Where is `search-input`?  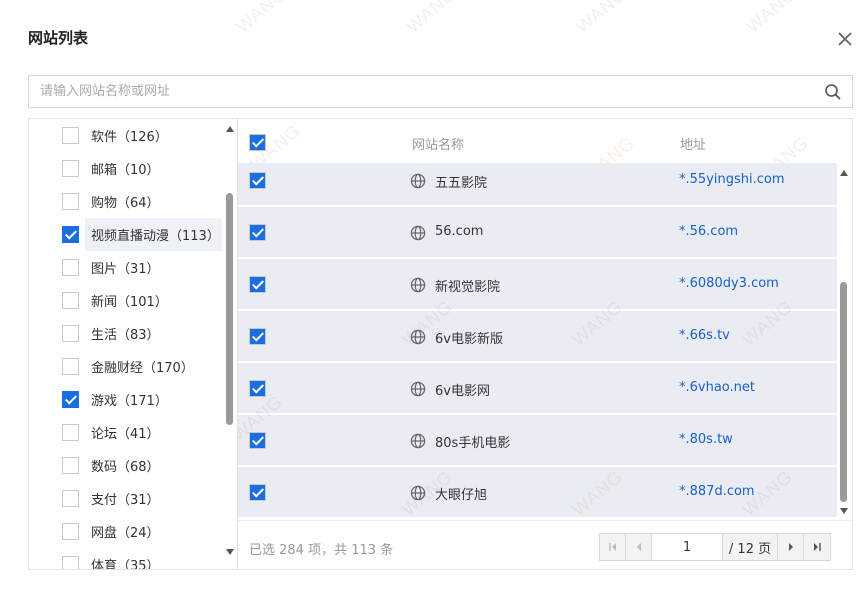 search-input is located at coordinates (426, 91).